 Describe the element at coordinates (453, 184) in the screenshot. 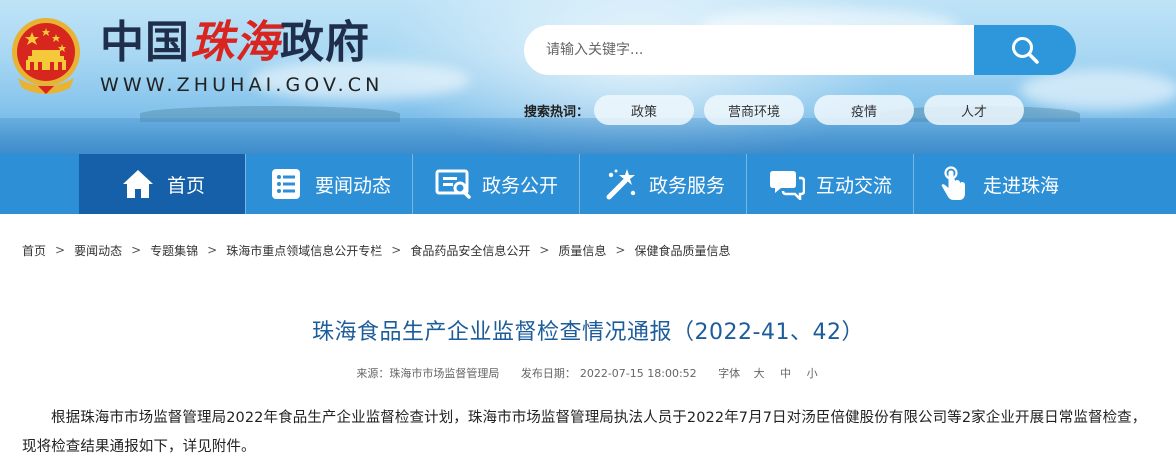

I see `open-affairs-icon` at that location.